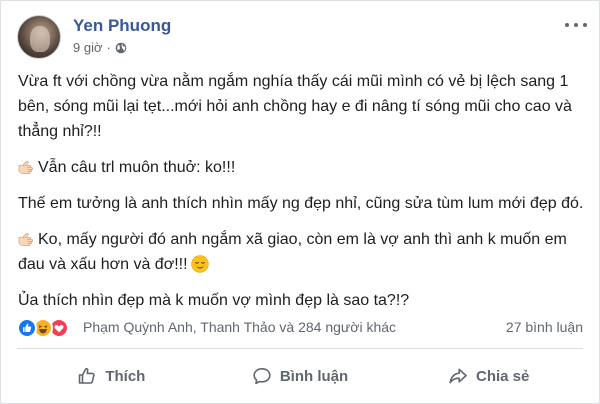  What do you see at coordinates (121, 48) in the screenshot?
I see `globe-icon` at bounding box center [121, 48].